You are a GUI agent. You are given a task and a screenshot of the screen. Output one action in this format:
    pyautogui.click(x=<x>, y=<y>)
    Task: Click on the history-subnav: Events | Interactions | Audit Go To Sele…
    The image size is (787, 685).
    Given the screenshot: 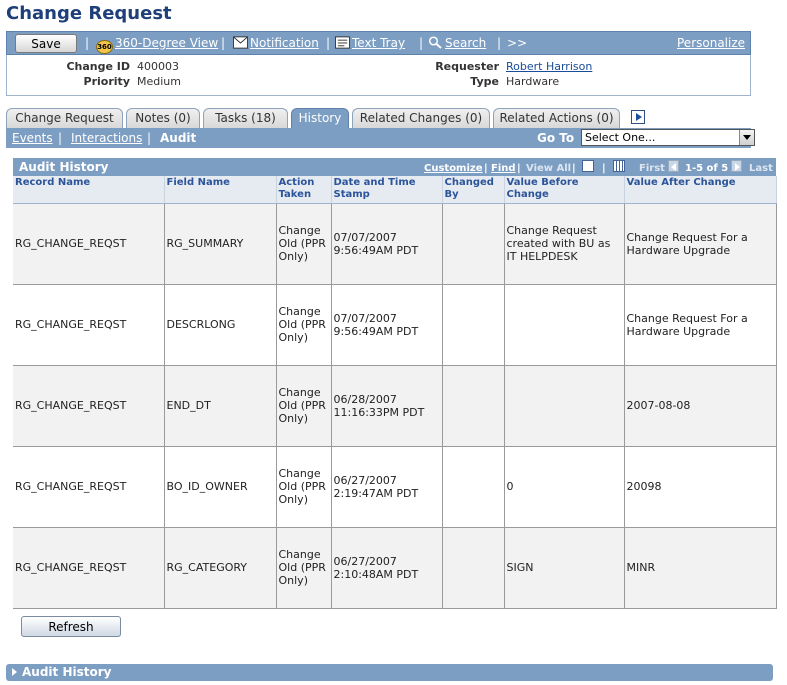 What is the action you would take?
    pyautogui.click(x=380, y=138)
    